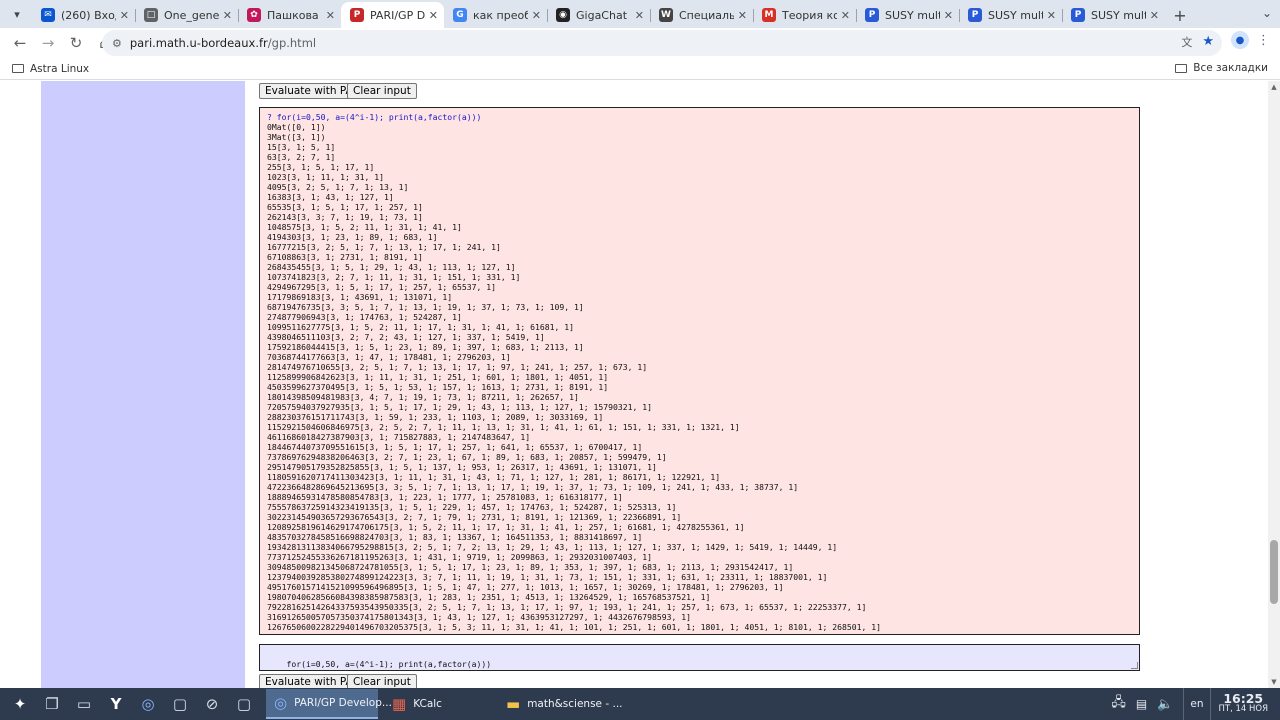 The width and height of the screenshot is (1280, 720). What do you see at coordinates (301, 157) in the screenshot?
I see `output-line: 63[3, 2; 7, 1]` at bounding box center [301, 157].